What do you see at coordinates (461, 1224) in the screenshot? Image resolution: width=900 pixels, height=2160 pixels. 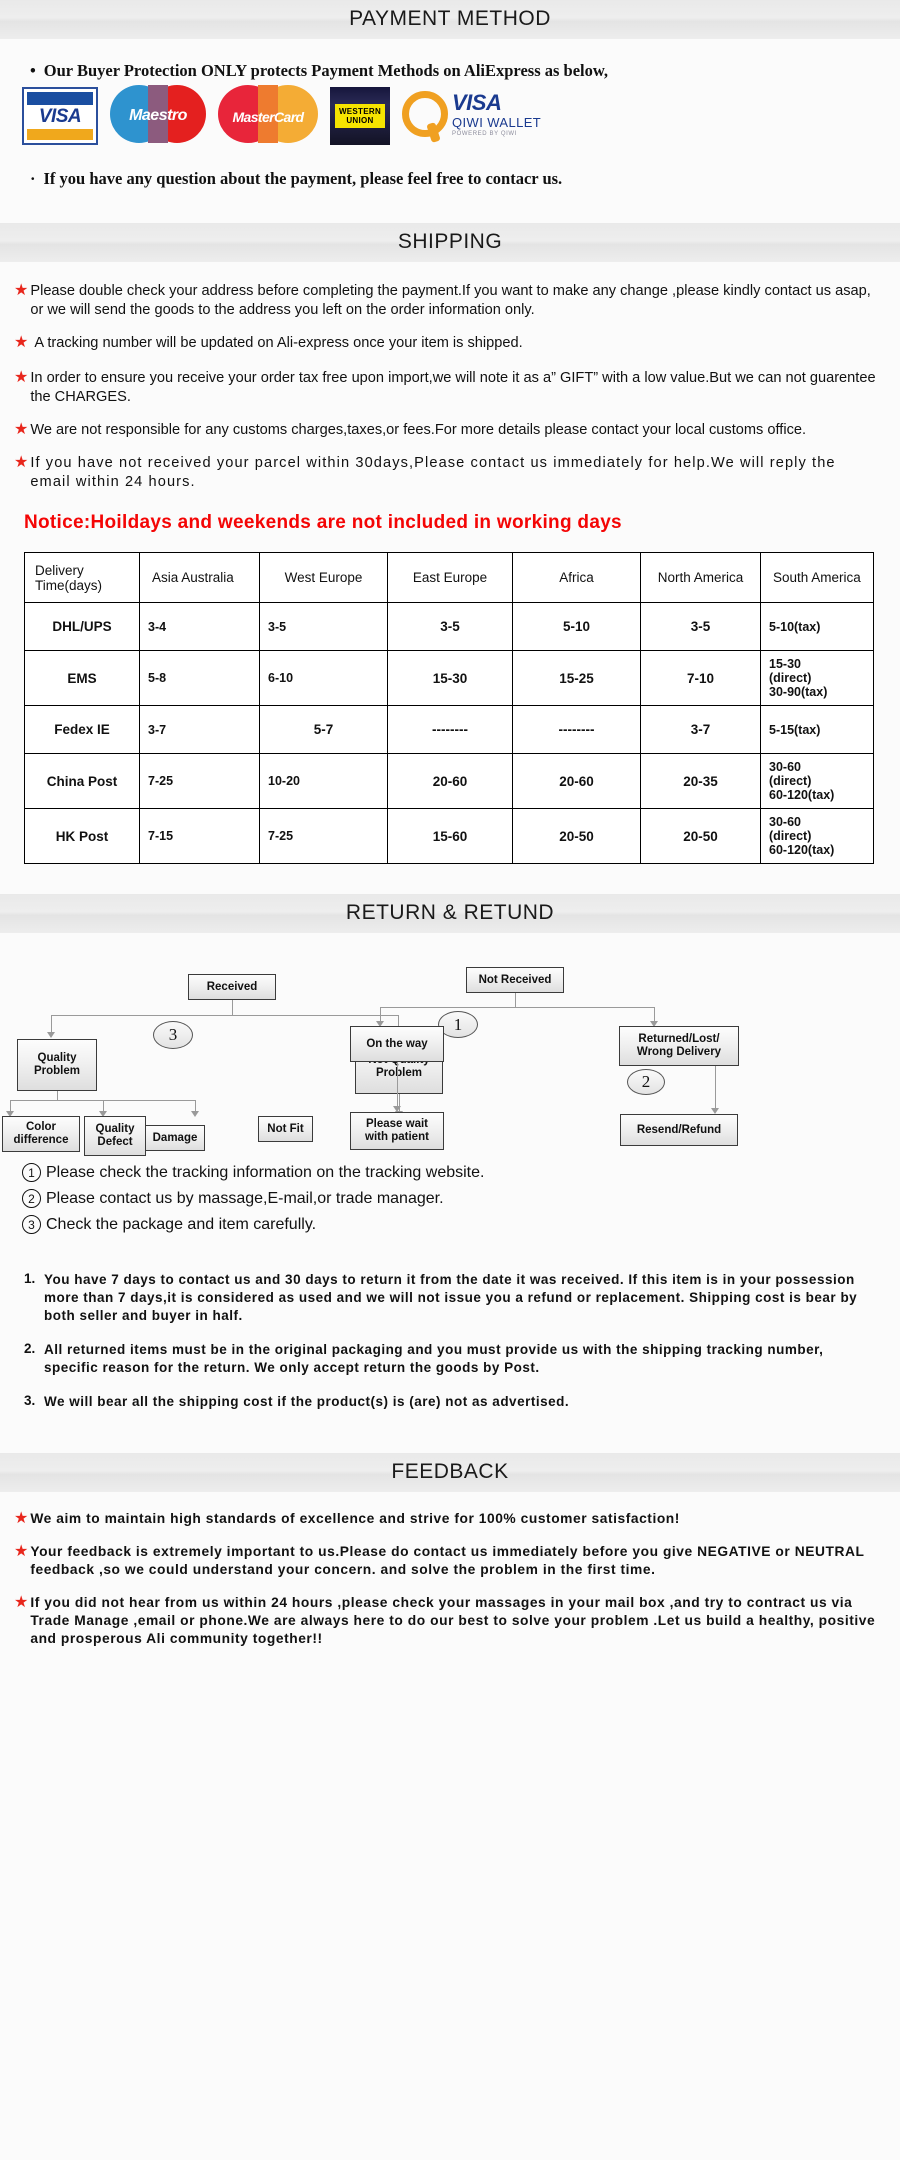 I see `circled-note-item: 3 Check the package and item carefully.` at bounding box center [461, 1224].